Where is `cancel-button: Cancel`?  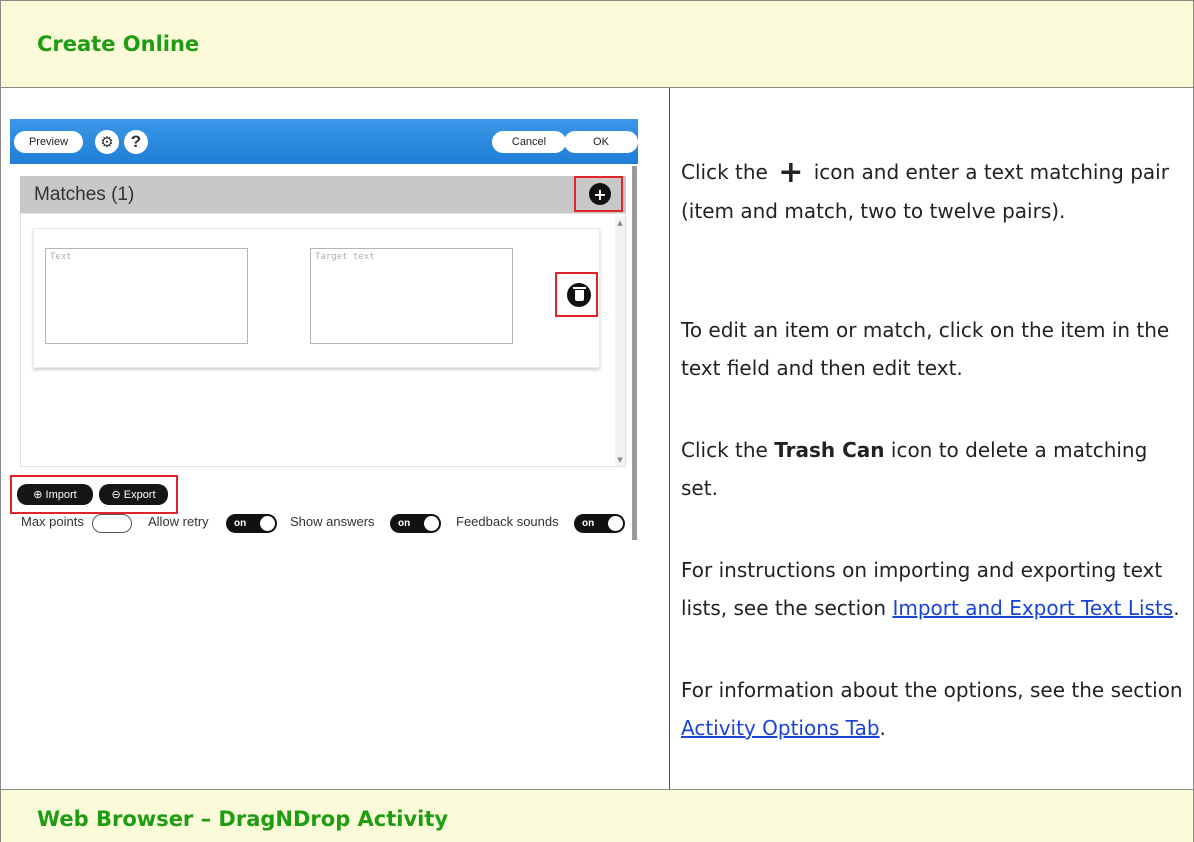
cancel-button: Cancel is located at coordinates (529, 142).